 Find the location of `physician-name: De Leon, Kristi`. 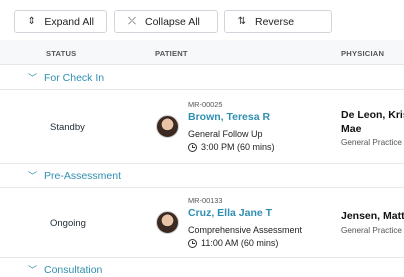

physician-name: De Leon, Kristi is located at coordinates (372, 115).